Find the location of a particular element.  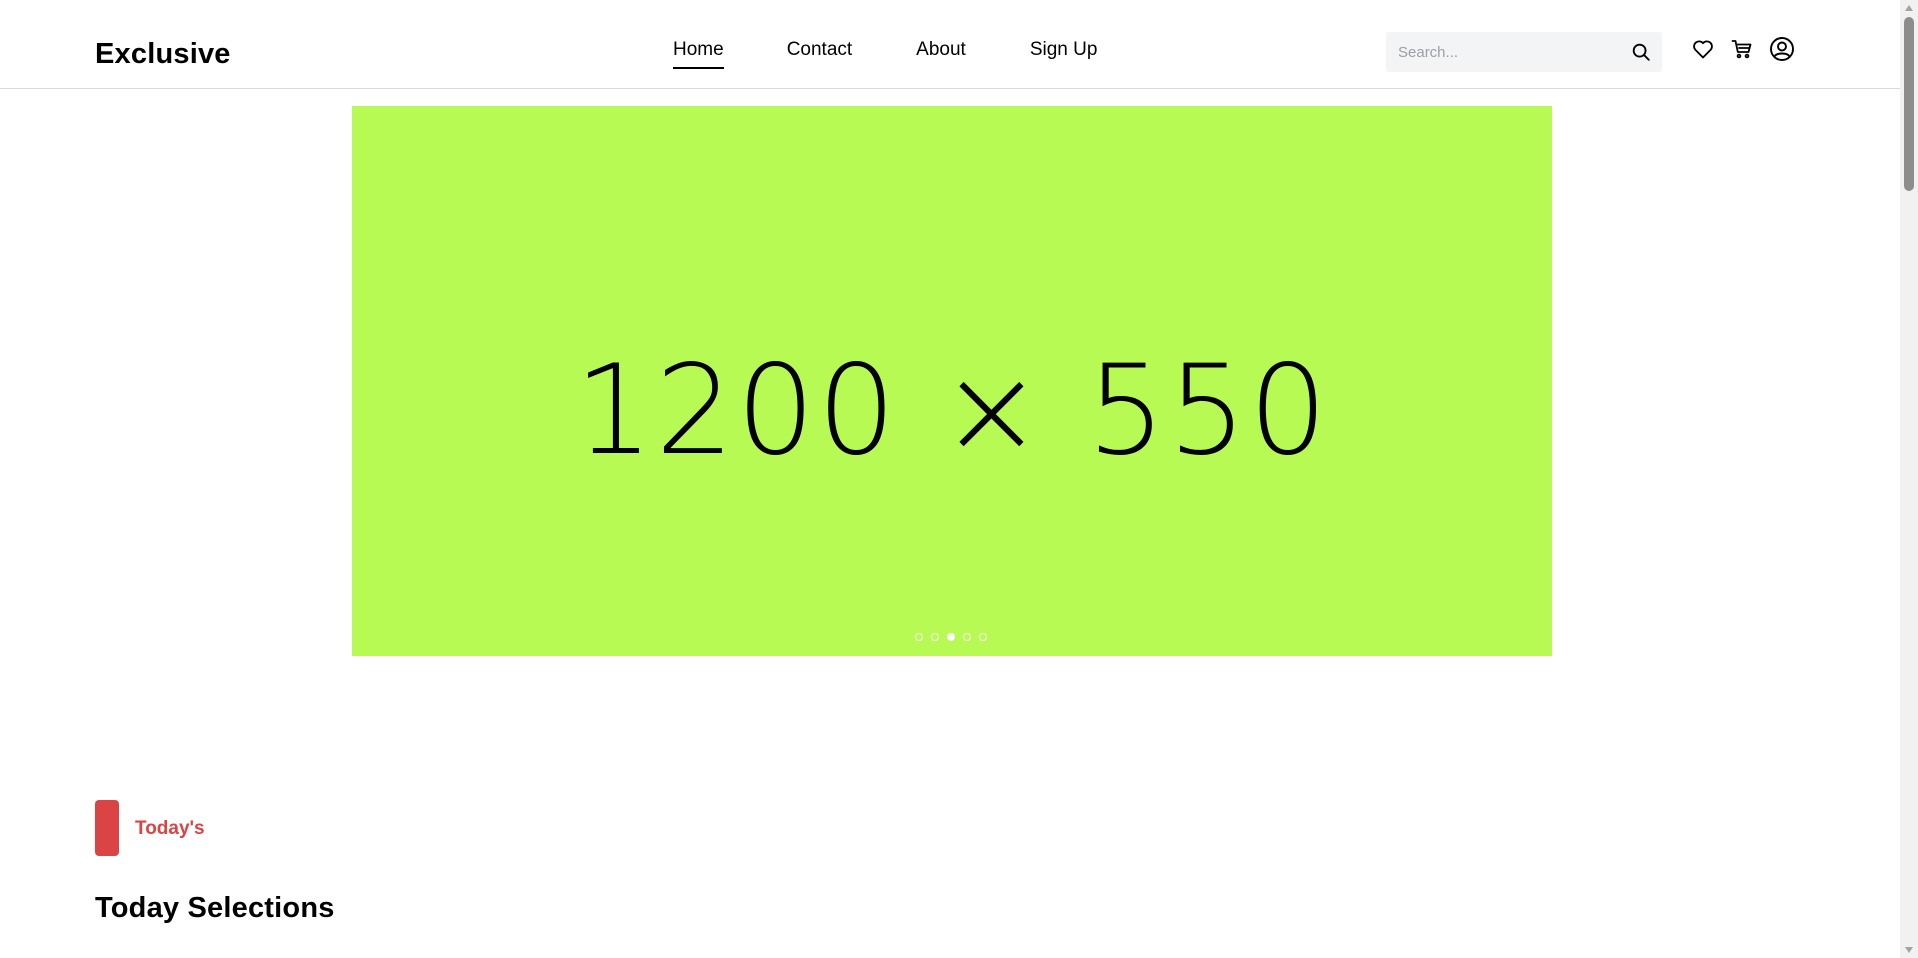

section-tag-marker is located at coordinates (107, 828).